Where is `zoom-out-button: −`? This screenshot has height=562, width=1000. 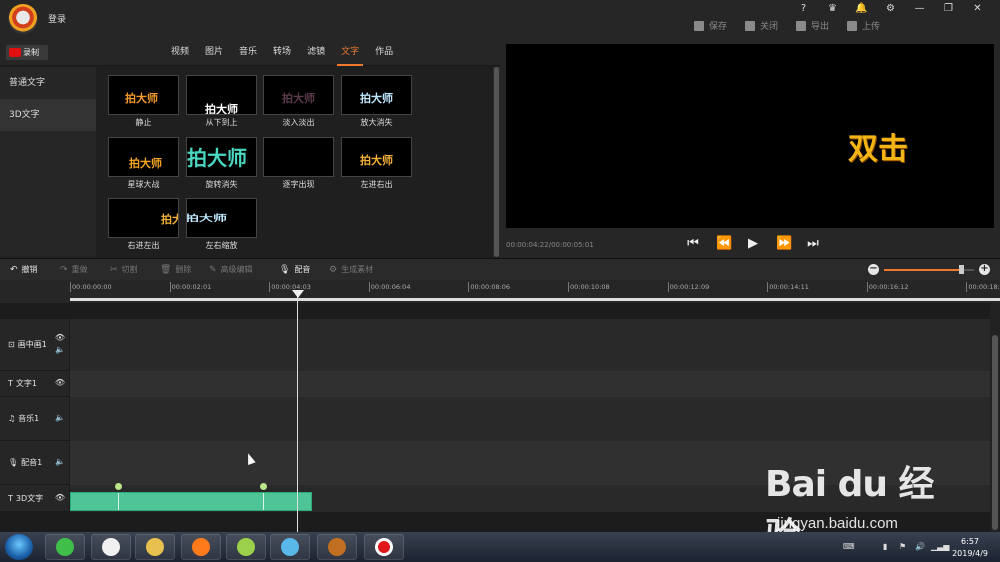 zoom-out-button: − is located at coordinates (873, 269).